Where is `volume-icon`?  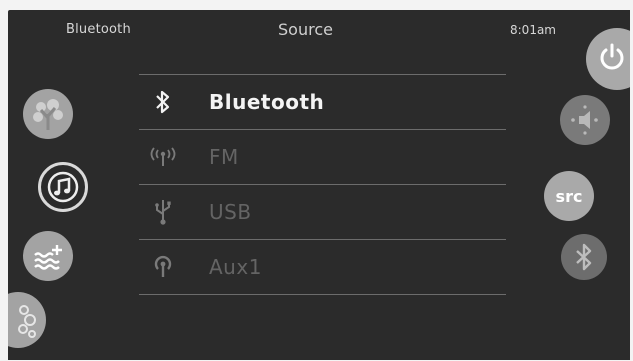 volume-icon is located at coordinates (584, 120).